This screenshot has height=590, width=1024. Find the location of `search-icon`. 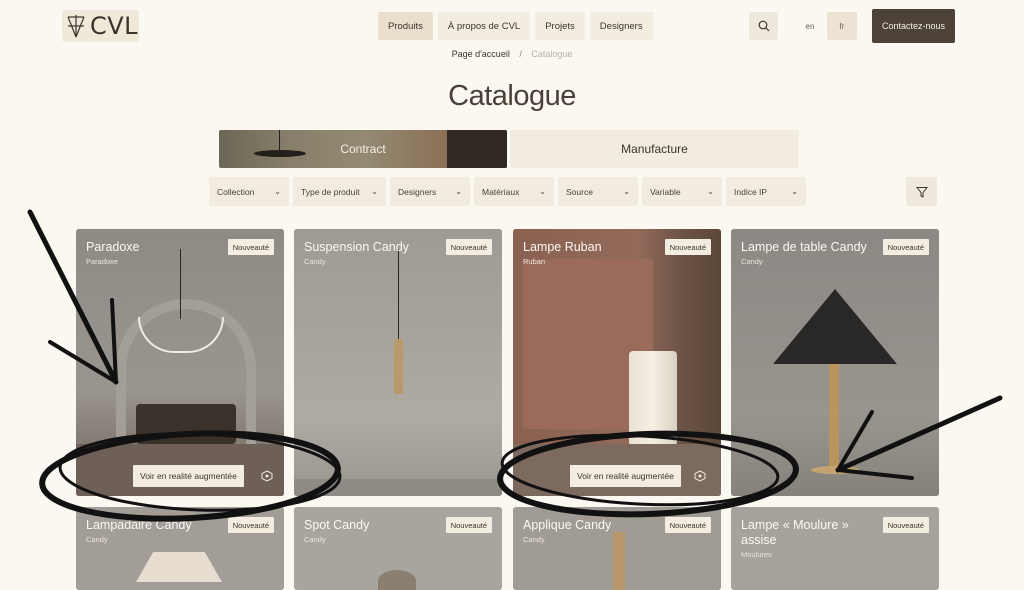

search-icon is located at coordinates (763, 26).